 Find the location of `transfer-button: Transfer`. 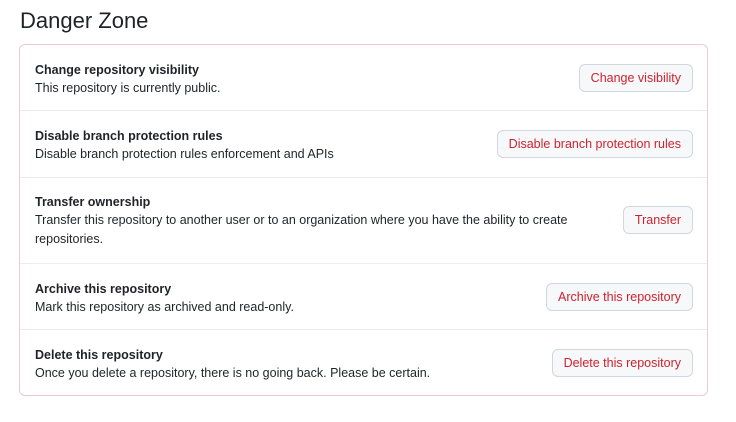

transfer-button: Transfer is located at coordinates (657, 220).